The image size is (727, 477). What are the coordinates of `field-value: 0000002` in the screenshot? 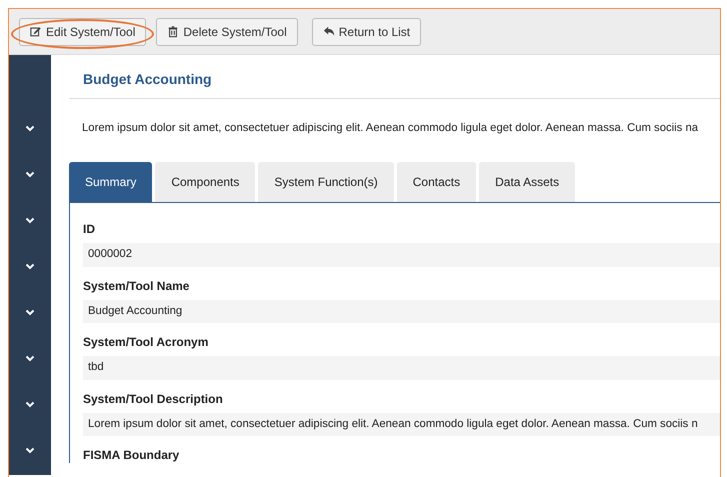 It's located at (401, 255).